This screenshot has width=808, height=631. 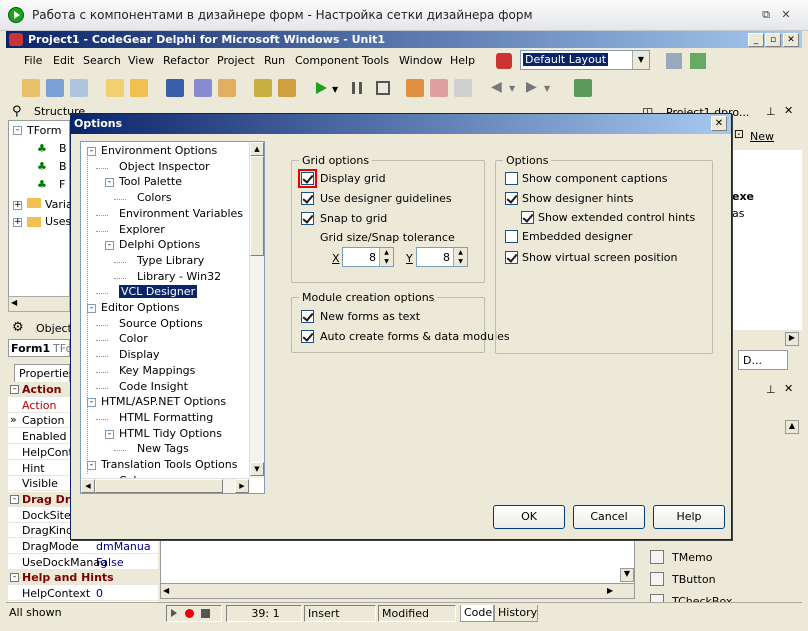 I want to click on options-tree-item: HTML/ASP.NET Options, so click(x=163, y=401).